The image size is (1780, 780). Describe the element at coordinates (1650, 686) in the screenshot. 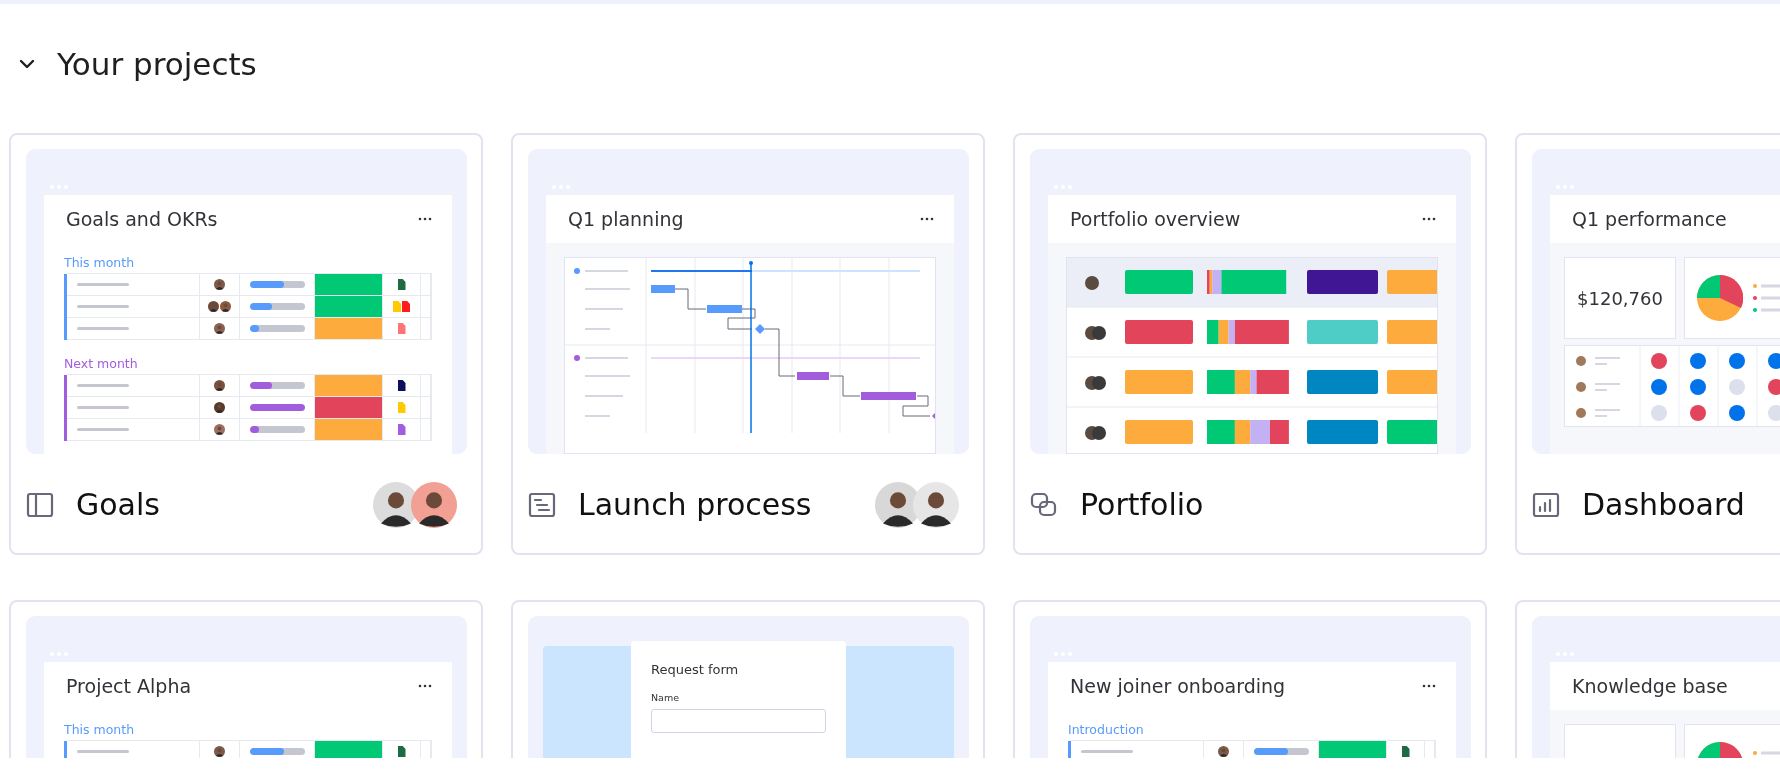

I see `preview-title: Knowledge base` at that location.